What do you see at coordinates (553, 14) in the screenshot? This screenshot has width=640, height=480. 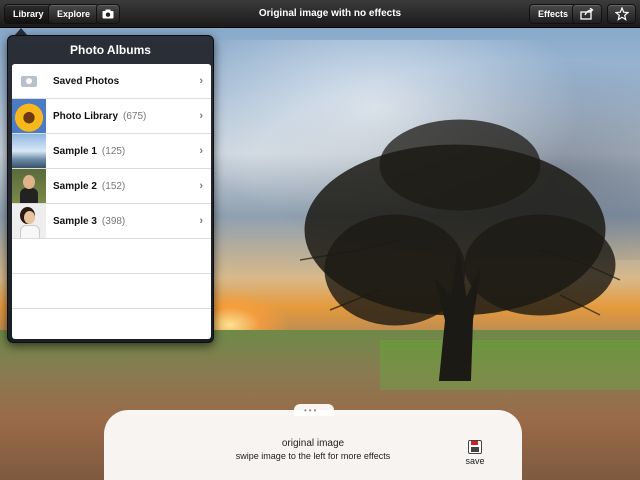 I see `effects-button: Effects` at bounding box center [553, 14].